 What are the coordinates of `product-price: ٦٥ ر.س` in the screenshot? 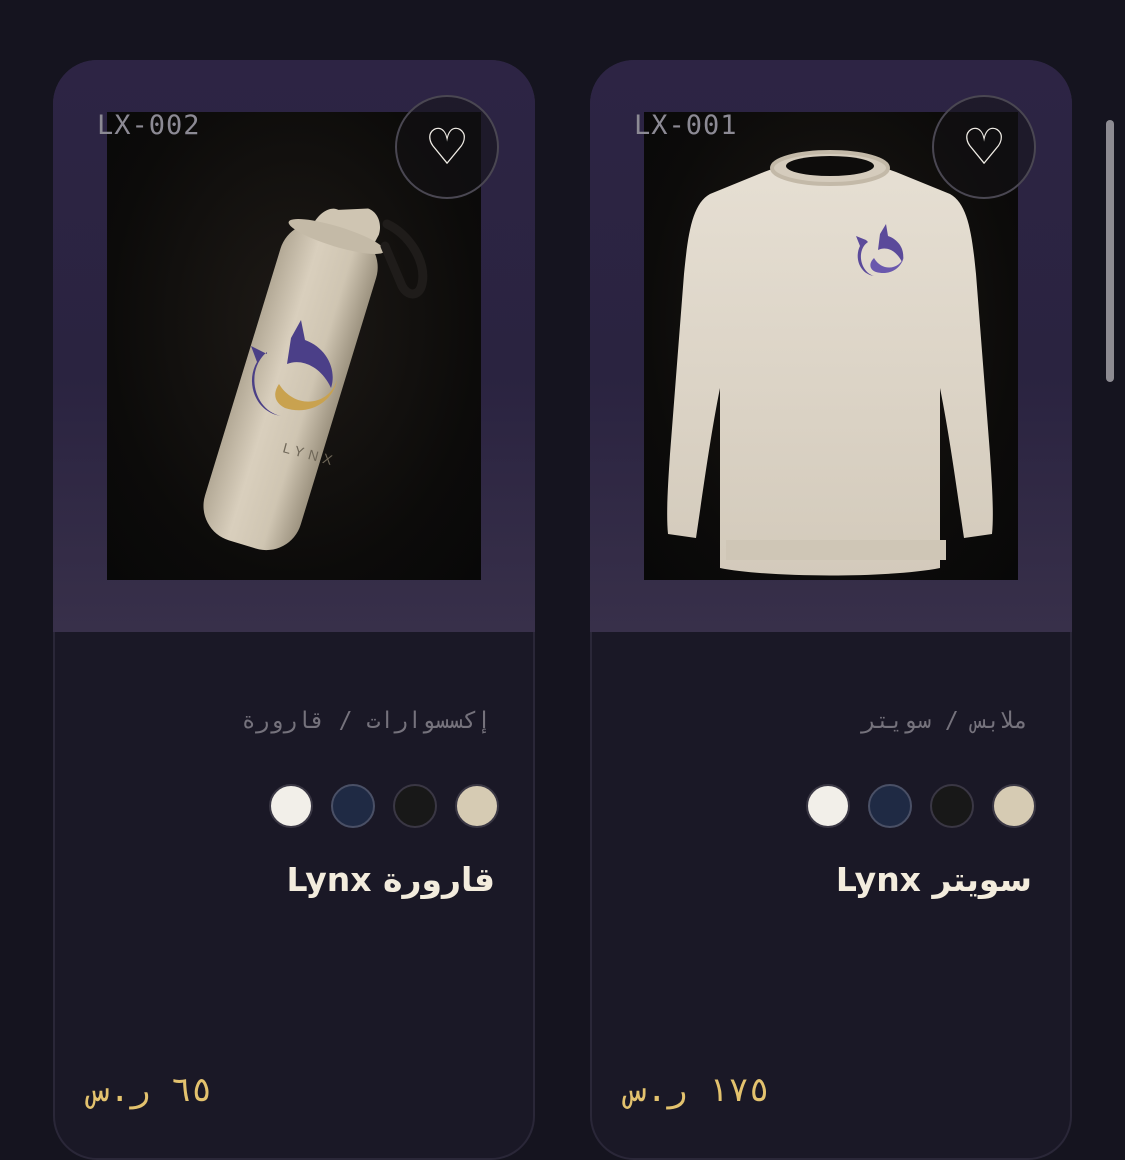 It's located at (150, 1090).